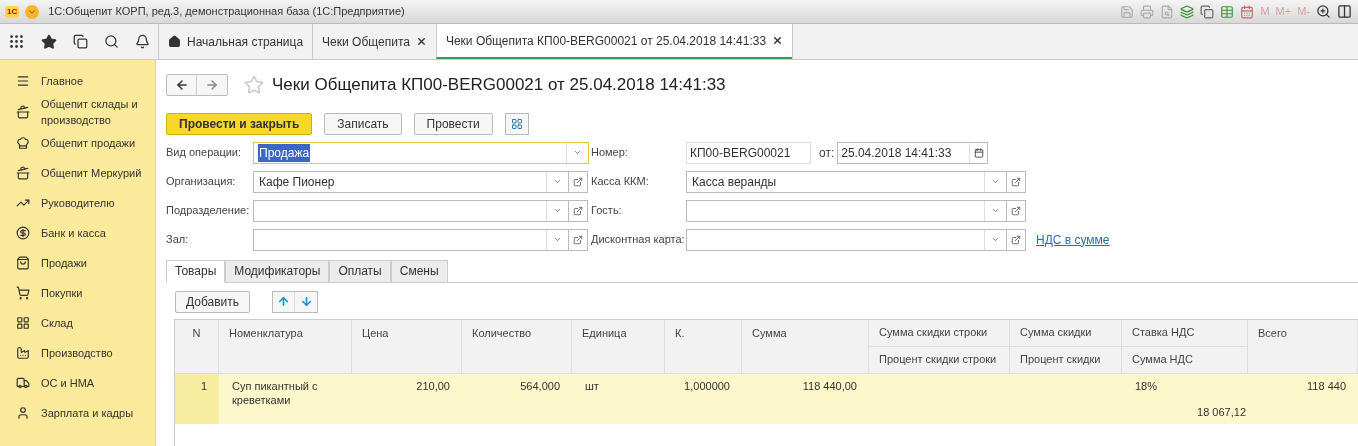  I want to click on cloche-icon, so click(23, 143).